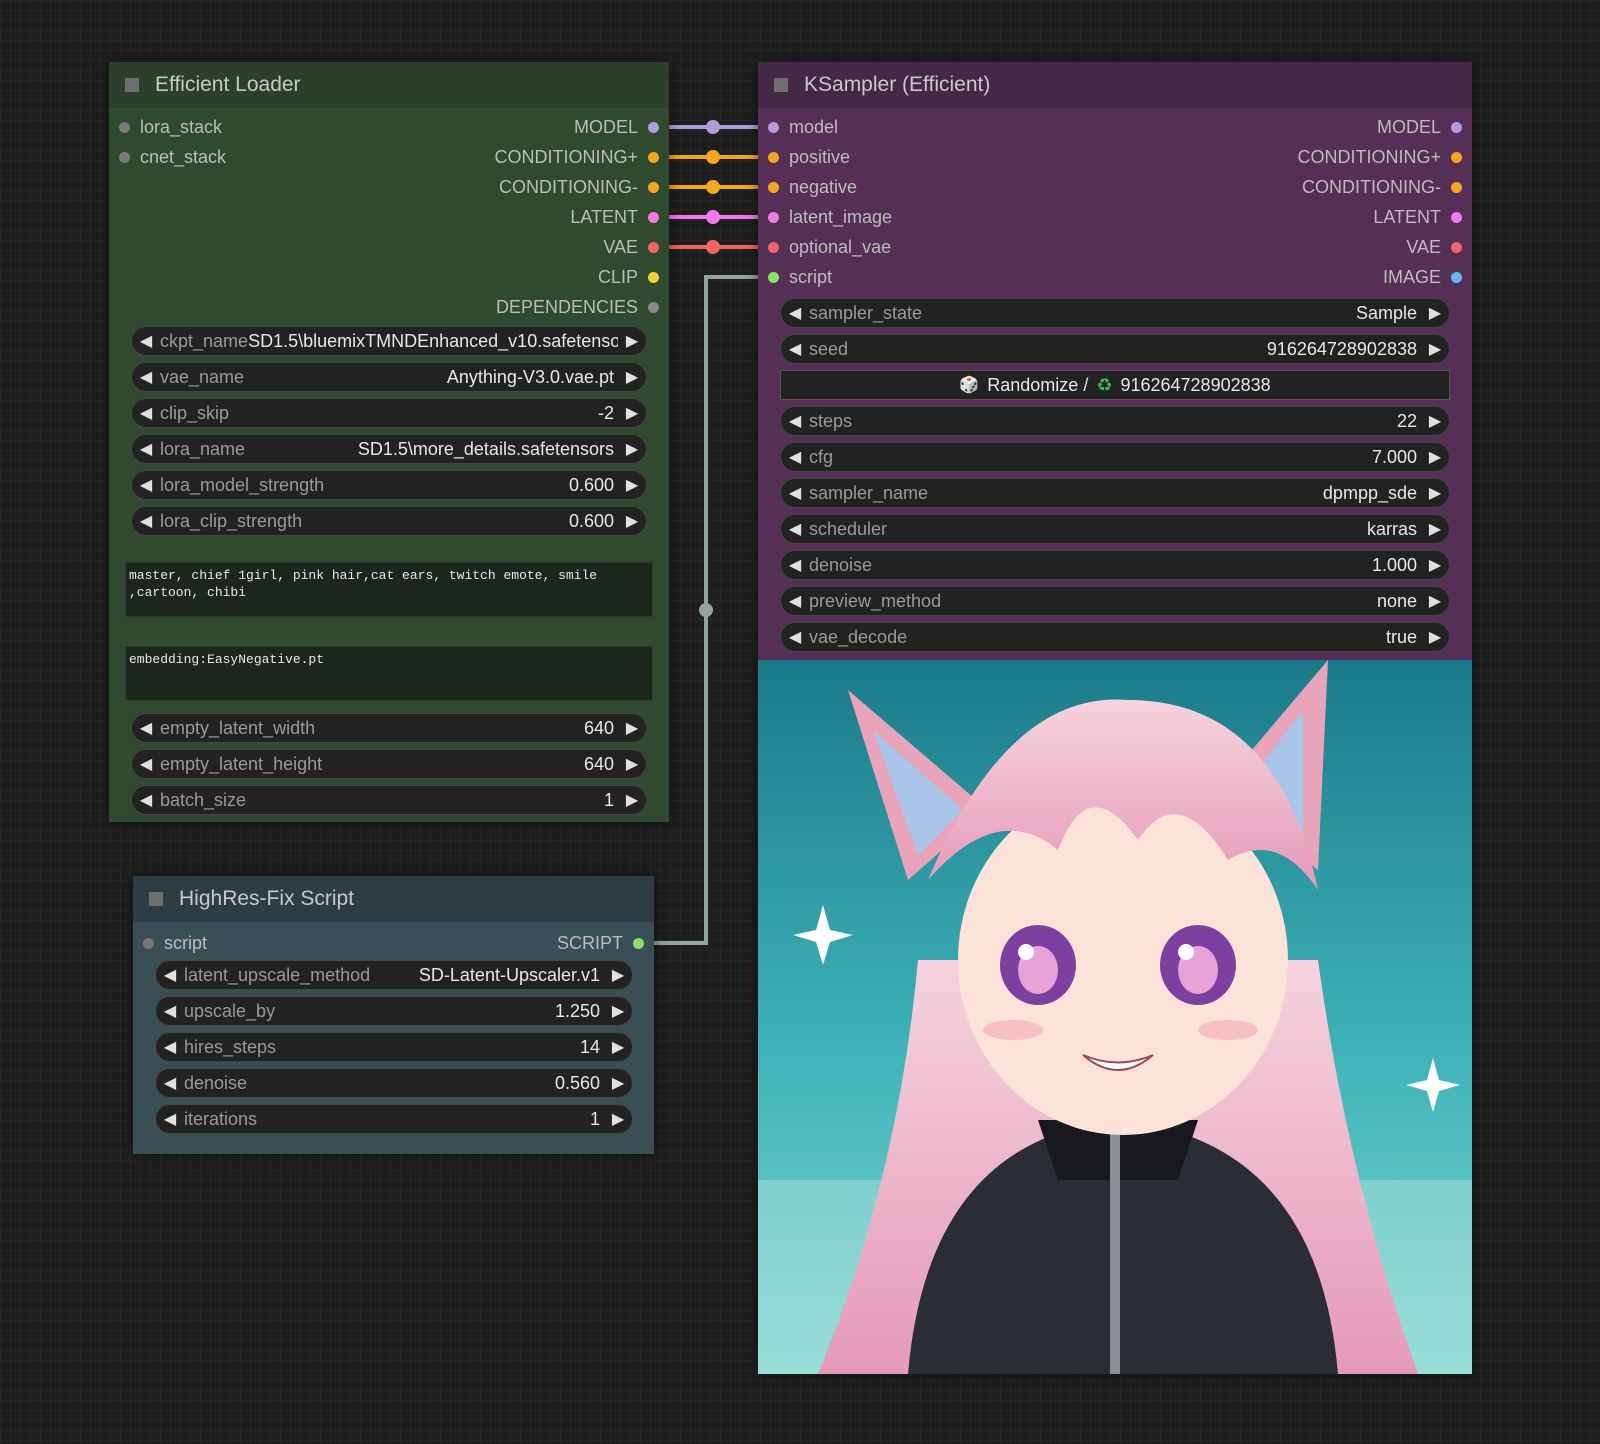  What do you see at coordinates (798, 127) in the screenshot?
I see `input-slot-model: model` at bounding box center [798, 127].